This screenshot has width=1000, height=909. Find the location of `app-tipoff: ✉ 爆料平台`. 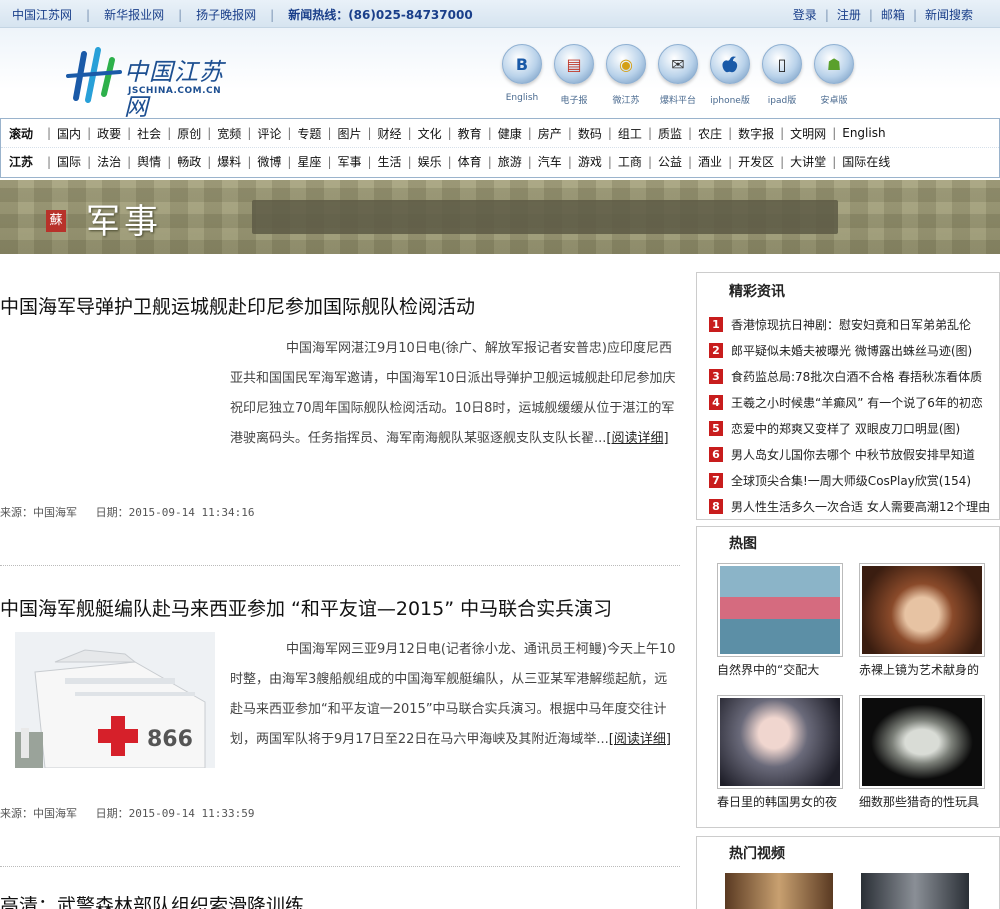

app-tipoff: ✉ 爆料平台 is located at coordinates (678, 75).